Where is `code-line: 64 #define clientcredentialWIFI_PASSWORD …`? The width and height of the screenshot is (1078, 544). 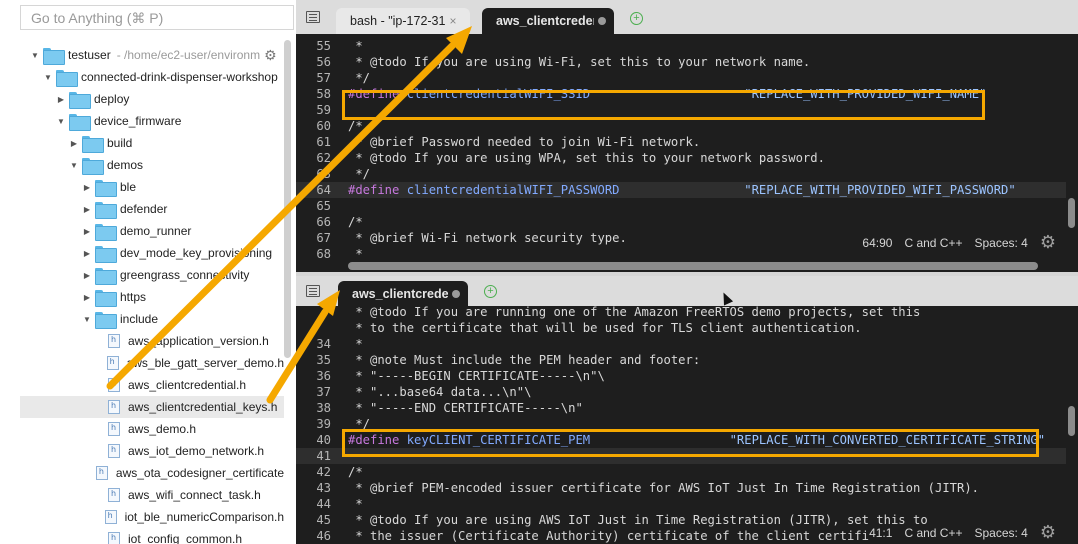 code-line: 64 #define clientcredentialWIFI_PASSWORD … is located at coordinates (681, 190).